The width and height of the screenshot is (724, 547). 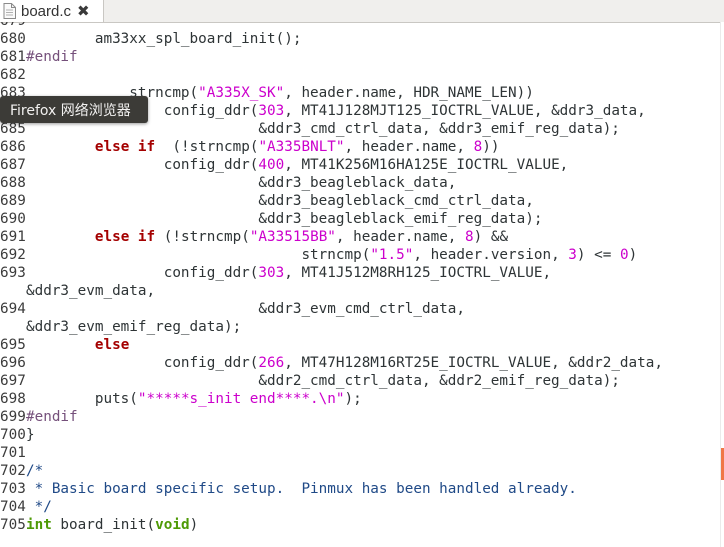 What do you see at coordinates (13, 201) in the screenshot?
I see `line-number: 689` at bounding box center [13, 201].